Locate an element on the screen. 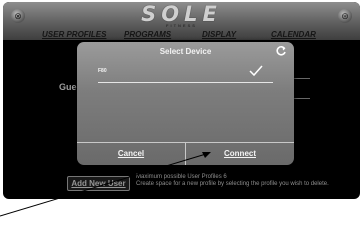 This screenshot has width=363, height=240. nav-user-profiles: USER PROFILES is located at coordinates (74, 34).